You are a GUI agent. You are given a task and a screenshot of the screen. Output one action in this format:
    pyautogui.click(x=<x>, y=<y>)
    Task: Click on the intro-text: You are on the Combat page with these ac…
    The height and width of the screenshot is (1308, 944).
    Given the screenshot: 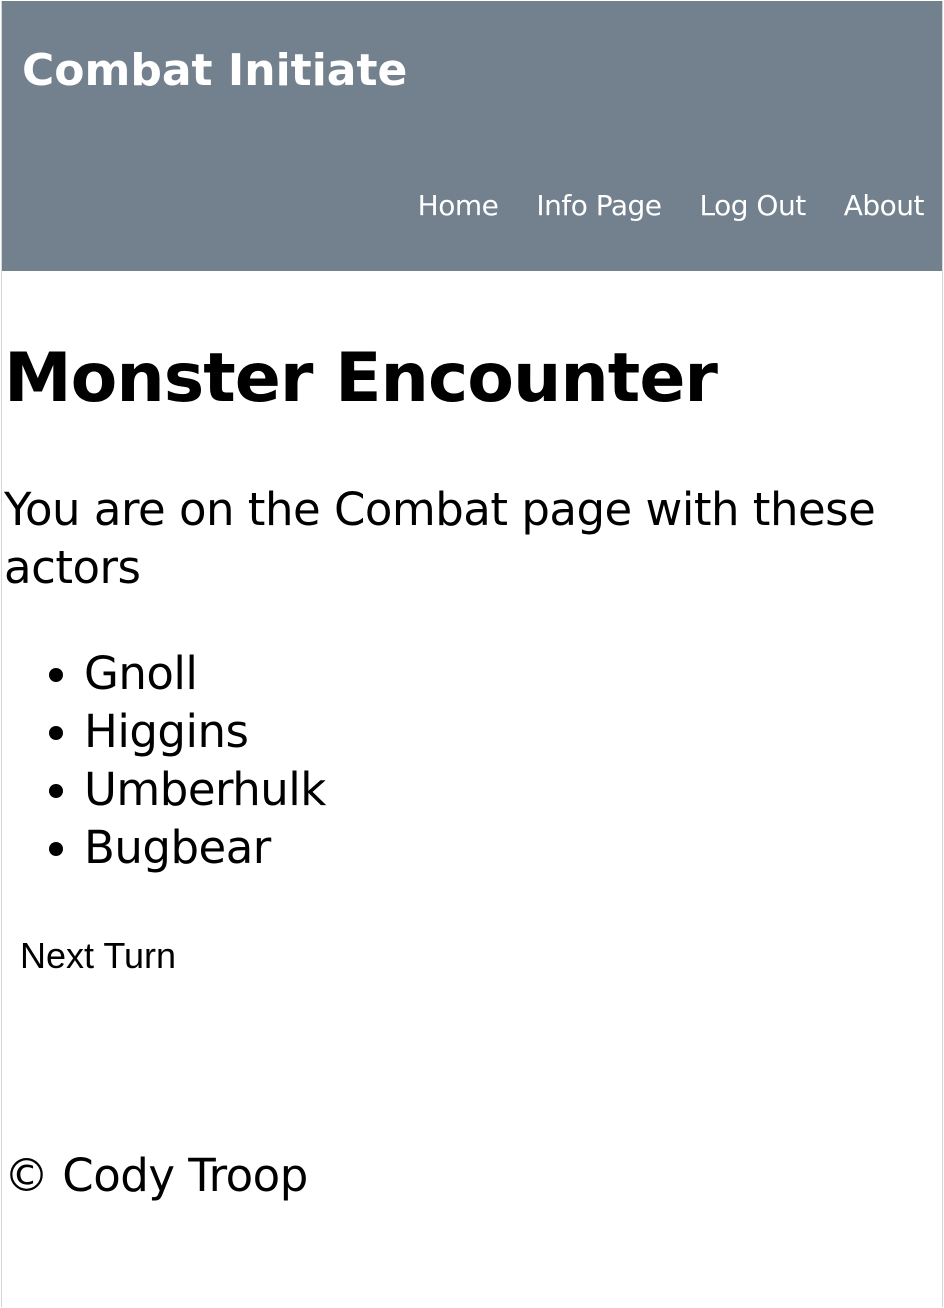 What is the action you would take?
    pyautogui.click(x=440, y=538)
    